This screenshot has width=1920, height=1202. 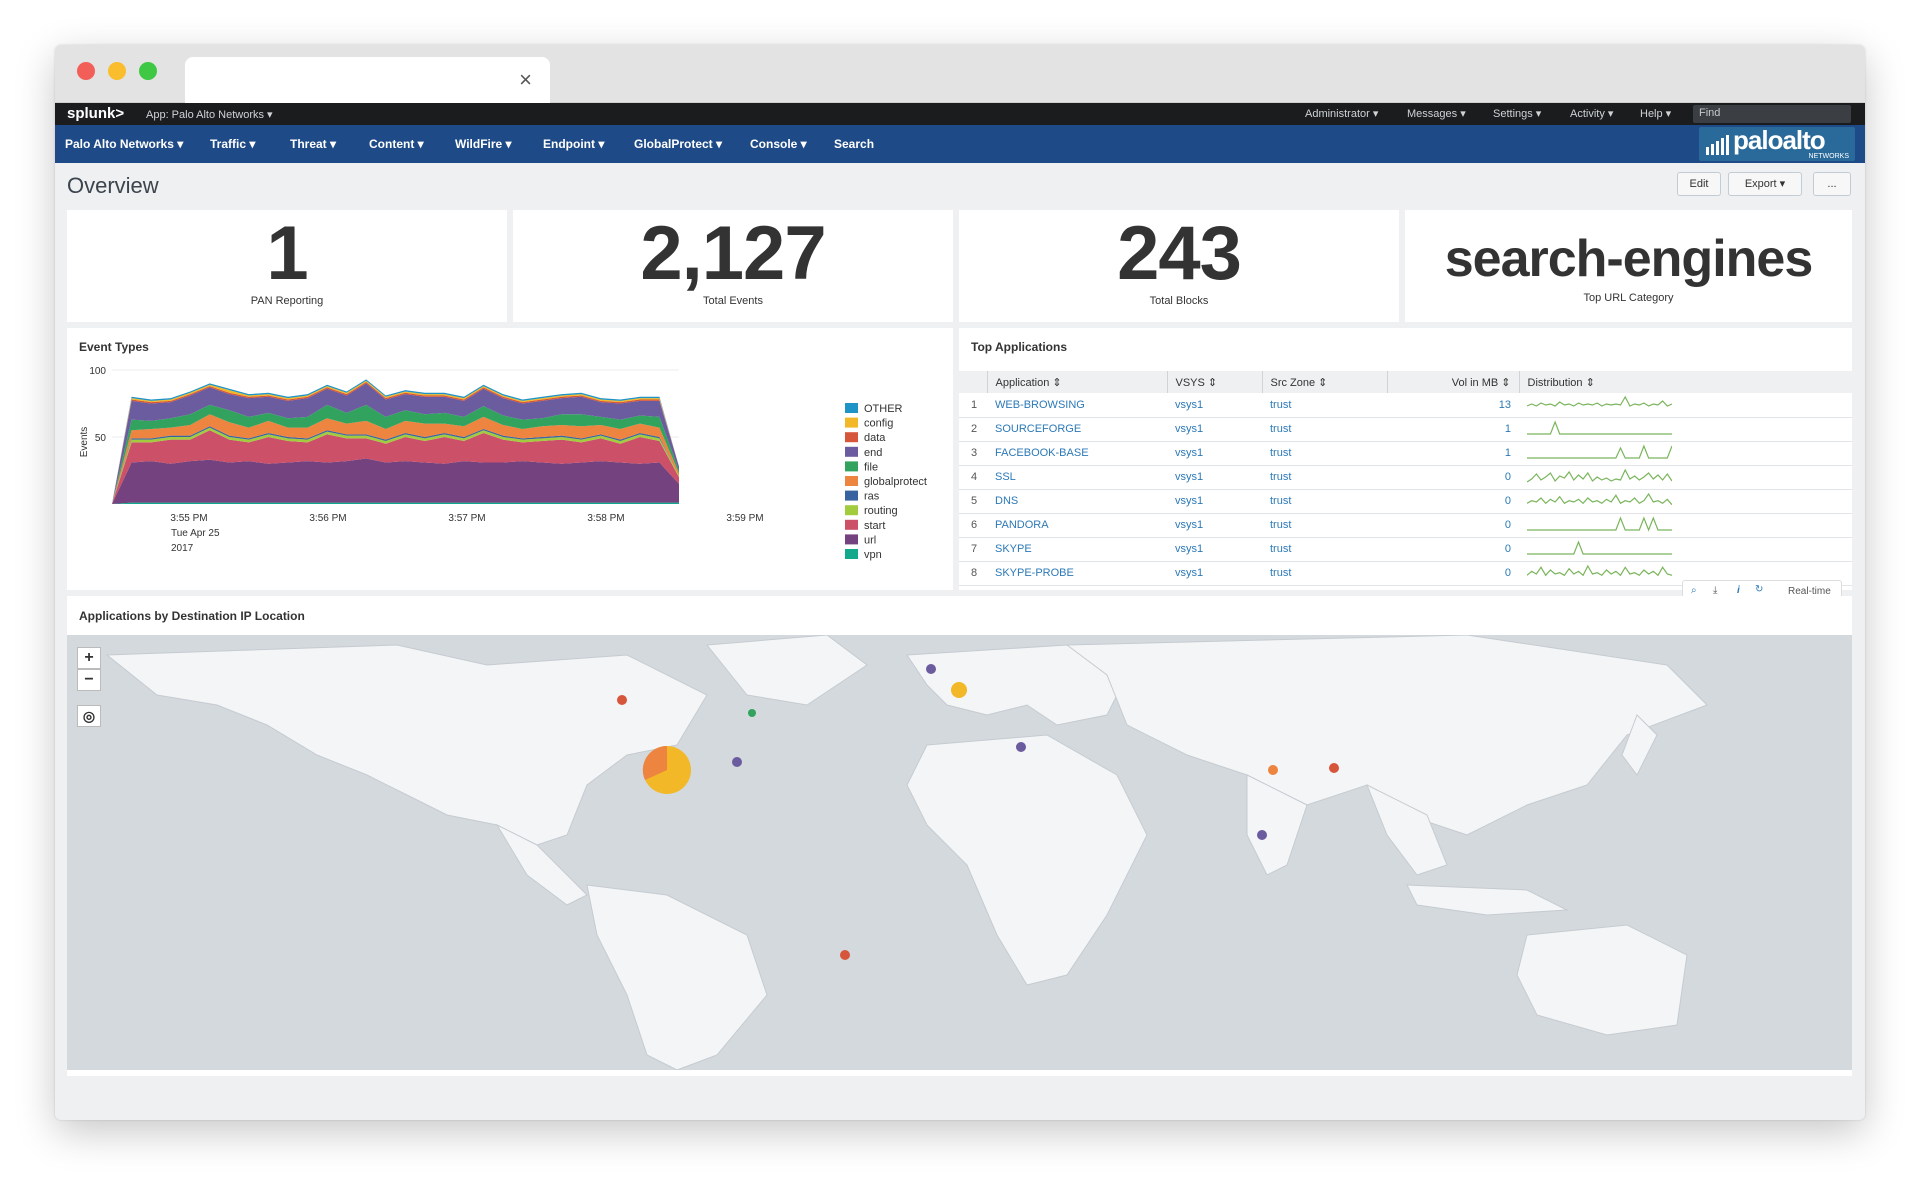 What do you see at coordinates (209, 114) in the screenshot?
I see `app-menu: App: Palo Alto Networks ▾` at bounding box center [209, 114].